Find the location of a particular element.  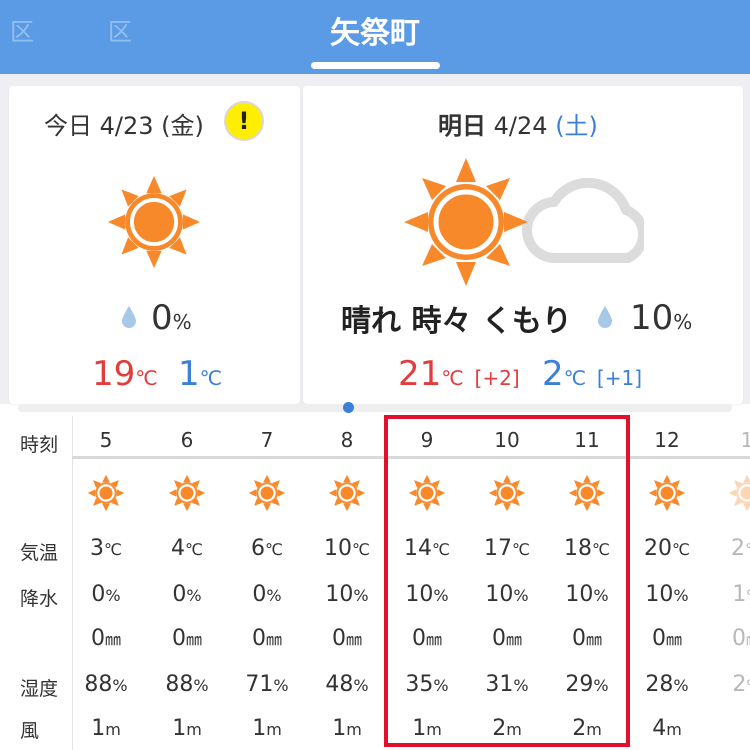

tomorrow-low-temp: 2℃ [+1] is located at coordinates (592, 374).